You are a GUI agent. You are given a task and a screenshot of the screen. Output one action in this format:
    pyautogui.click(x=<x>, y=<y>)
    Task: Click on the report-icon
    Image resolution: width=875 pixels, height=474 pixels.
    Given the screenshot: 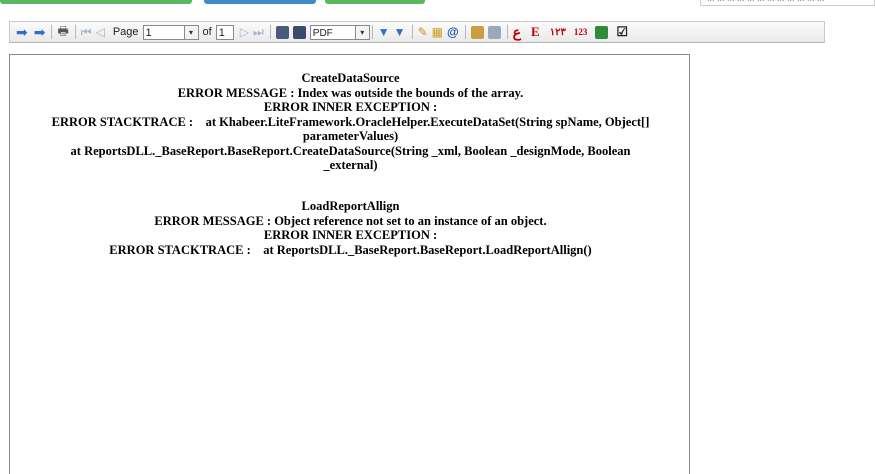 What is the action you would take?
    pyautogui.click(x=477, y=32)
    